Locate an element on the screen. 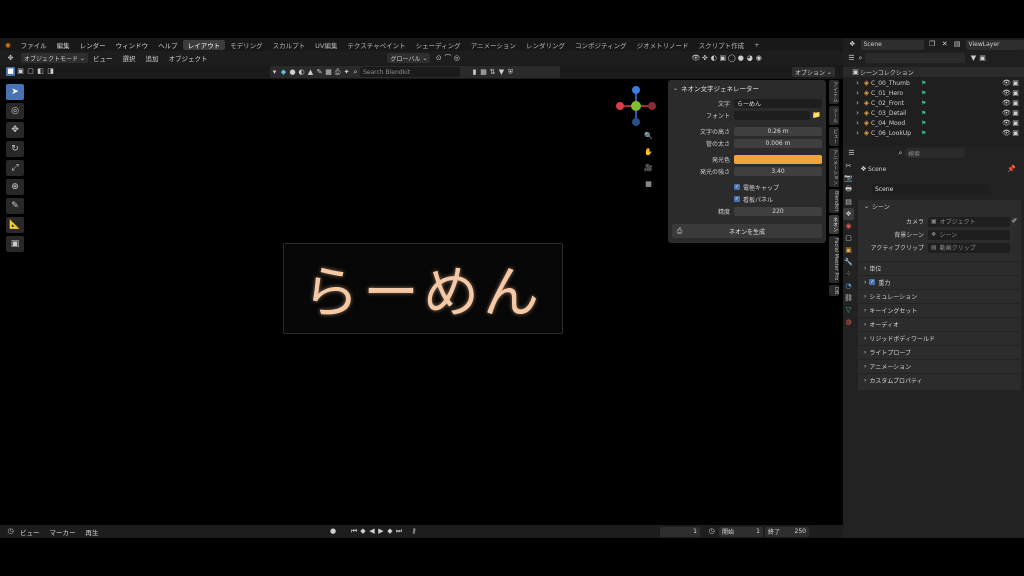 The width and height of the screenshot is (1024, 576). section-audio: › オーディオ is located at coordinates (939, 323).